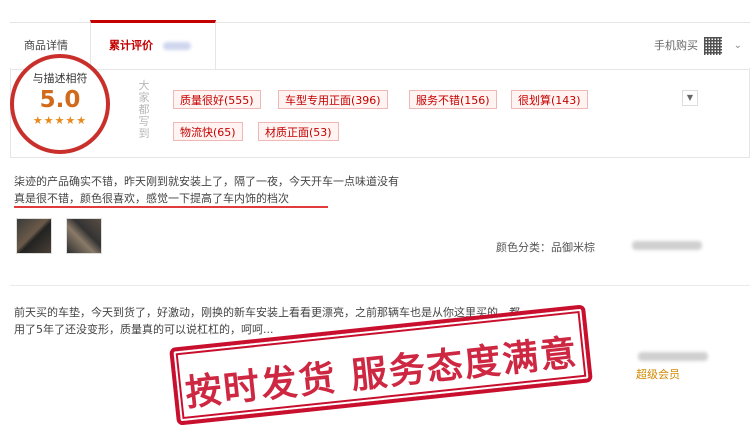 This screenshot has height=440, width=750. I want to click on review-1-line-2: 真是很不错，颜色很喜欢，感觉一下提高了车内饰的档次, so click(151, 198).